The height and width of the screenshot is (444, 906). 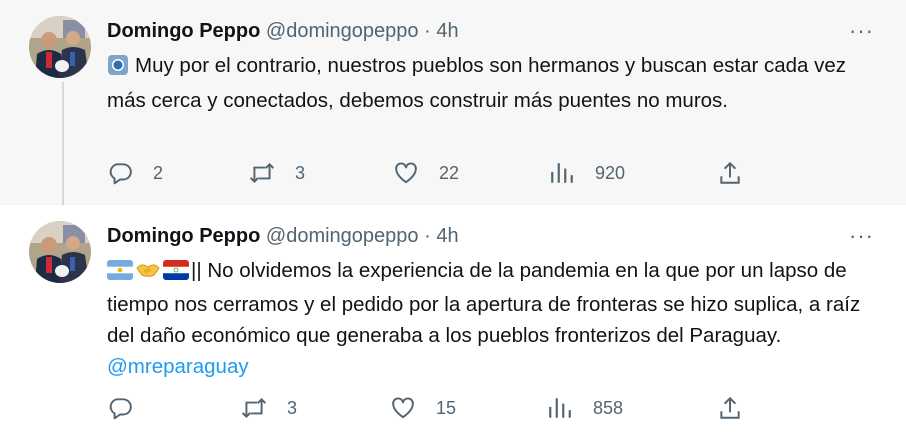 What do you see at coordinates (610, 172) in the screenshot?
I see `view-count: 920` at bounding box center [610, 172].